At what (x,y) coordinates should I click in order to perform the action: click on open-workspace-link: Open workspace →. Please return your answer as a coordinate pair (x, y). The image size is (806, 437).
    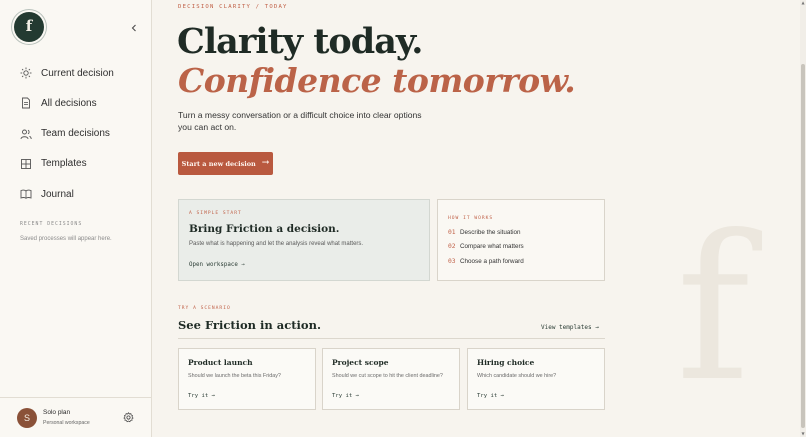
    Looking at the image, I should click on (217, 265).